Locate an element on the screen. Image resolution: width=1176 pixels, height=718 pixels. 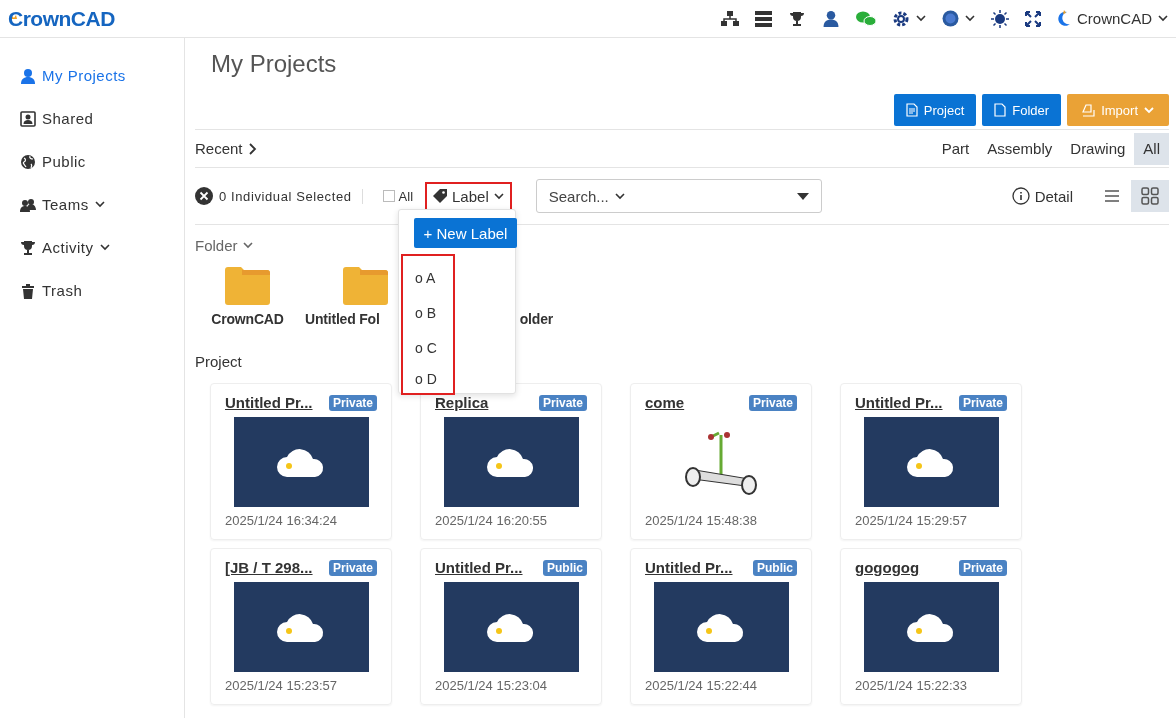
new-label-button: + New Label is located at coordinates (465, 233).